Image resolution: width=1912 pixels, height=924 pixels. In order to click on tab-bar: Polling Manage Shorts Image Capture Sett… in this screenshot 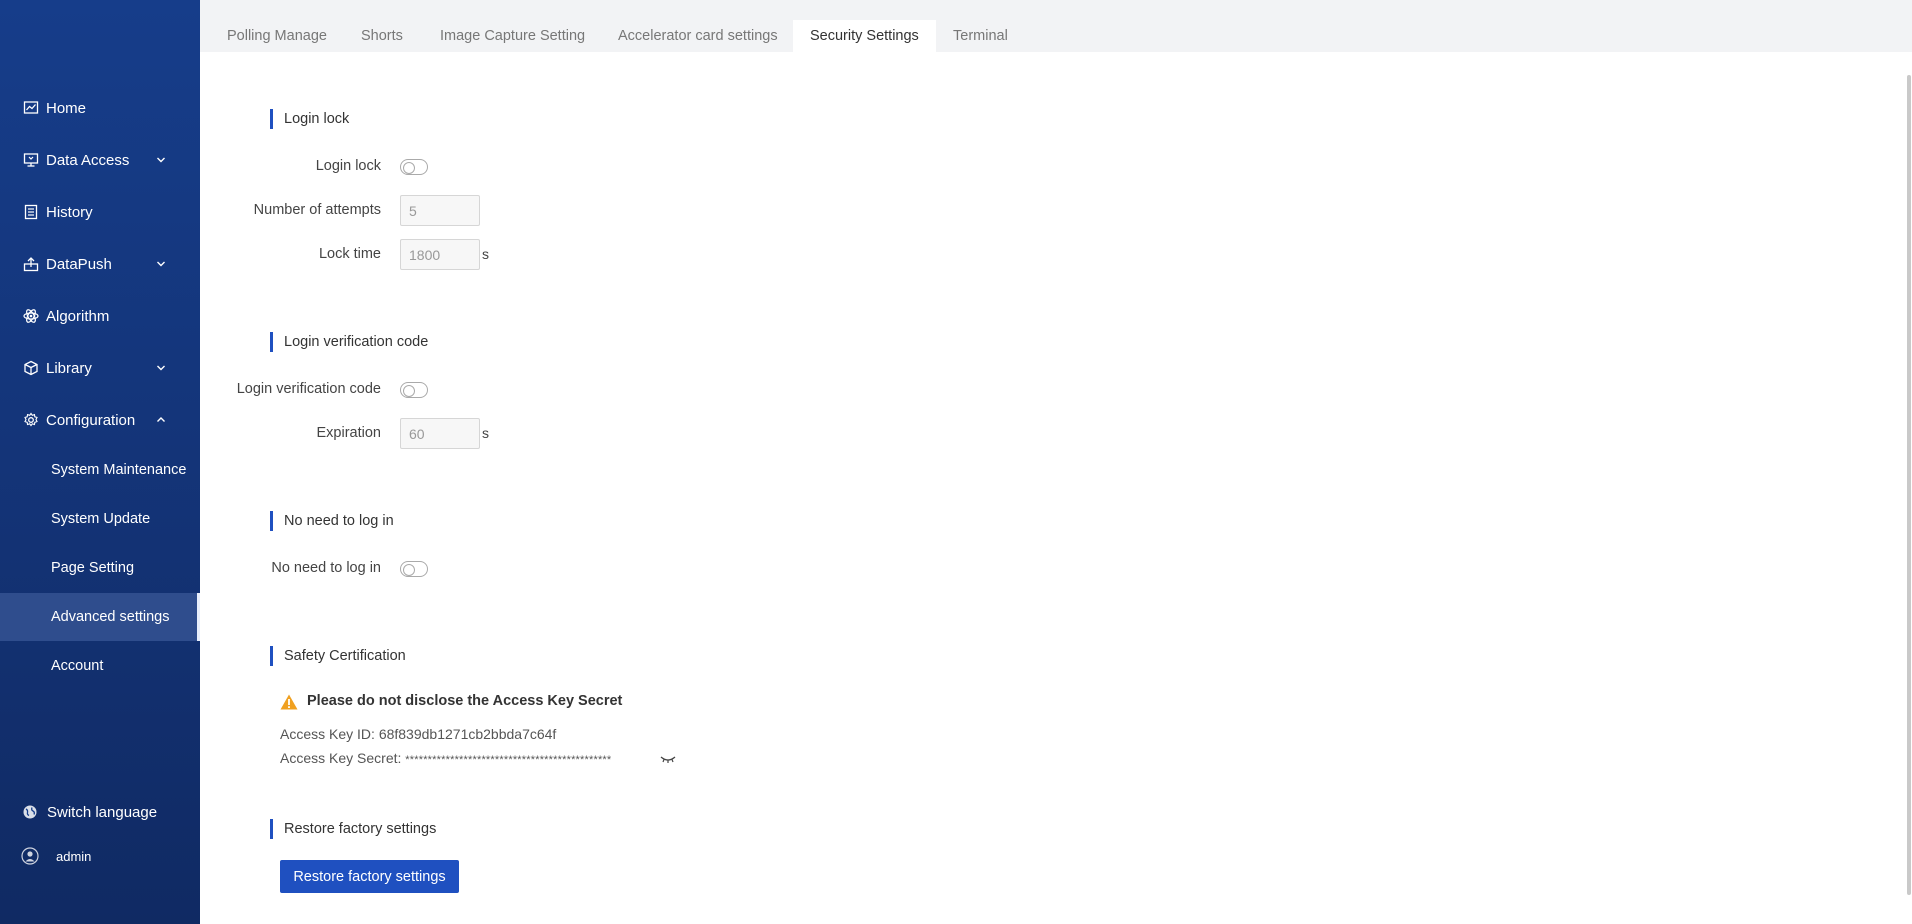, I will do `click(1056, 36)`.